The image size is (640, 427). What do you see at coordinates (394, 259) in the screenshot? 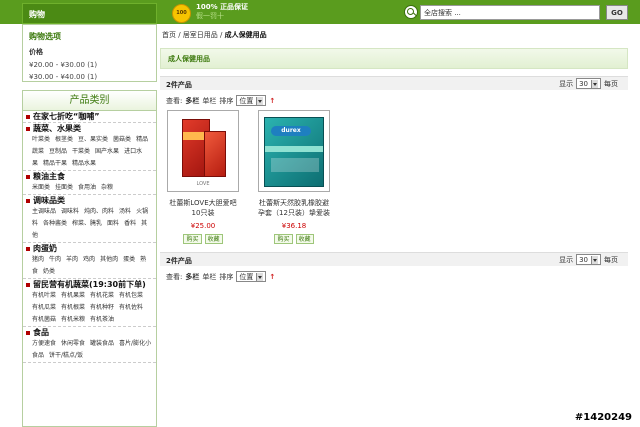
I see `list-toolbar-bottom: 2件产品 显示 30 每页` at bounding box center [394, 259].